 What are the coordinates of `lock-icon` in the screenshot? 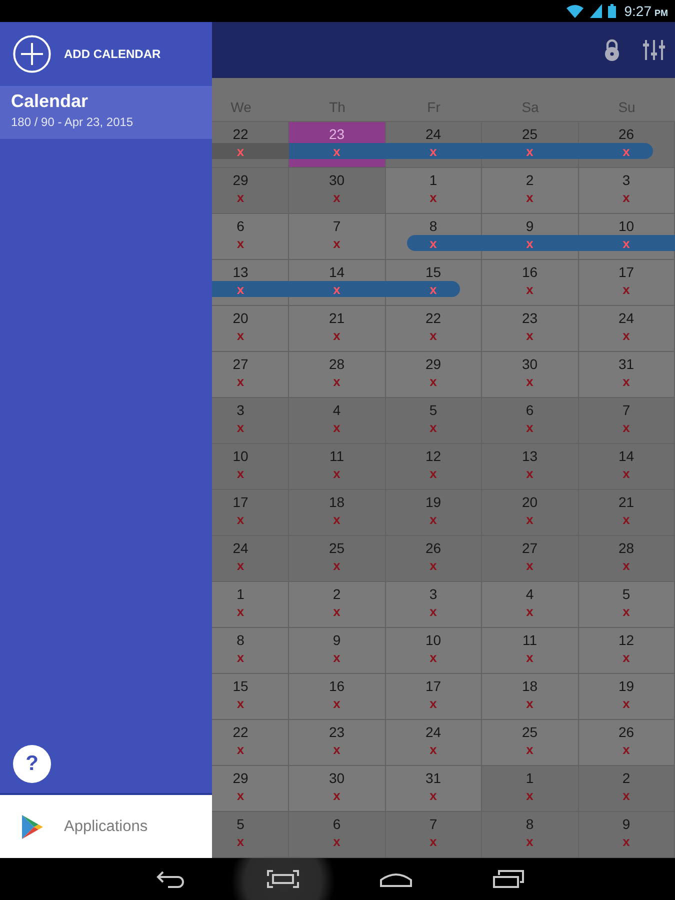 It's located at (612, 50).